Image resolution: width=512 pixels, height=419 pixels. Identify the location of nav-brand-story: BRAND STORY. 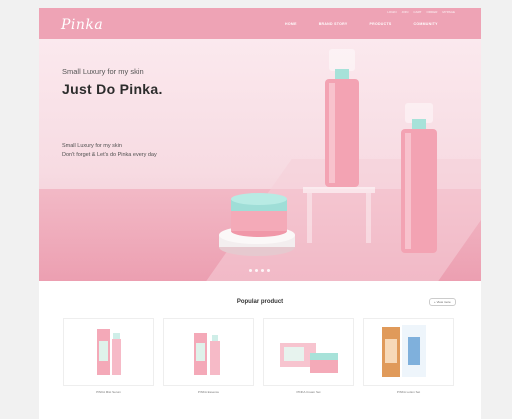
(333, 24).